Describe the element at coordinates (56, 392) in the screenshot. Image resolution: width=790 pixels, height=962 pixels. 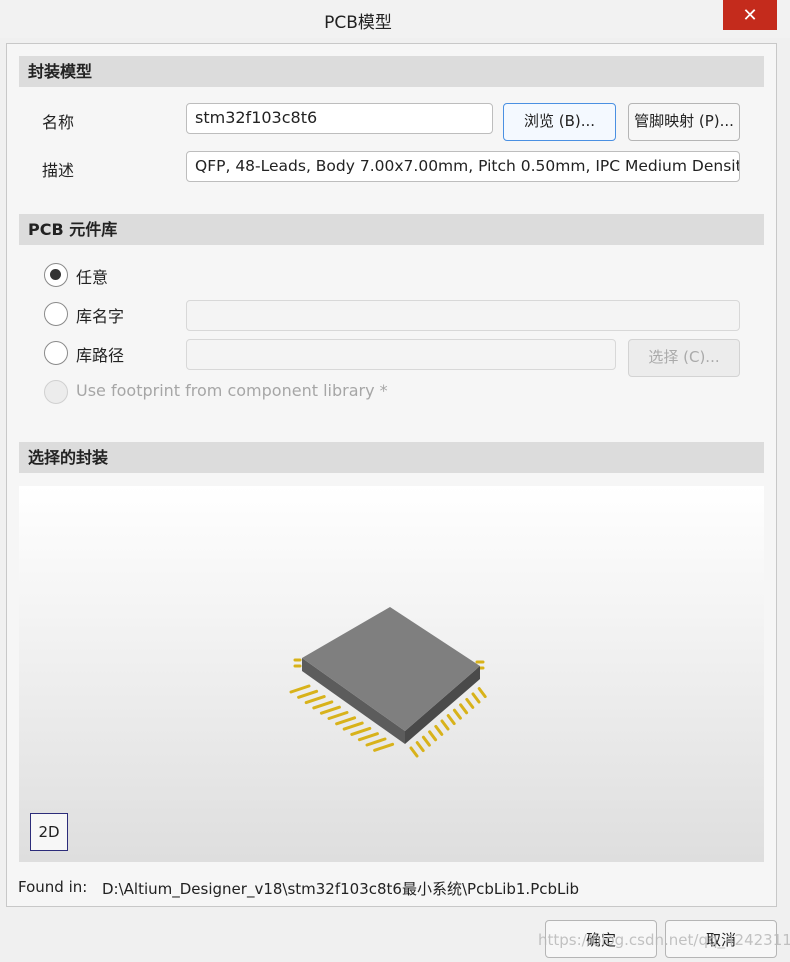
I see `radio-use-component-library` at that location.